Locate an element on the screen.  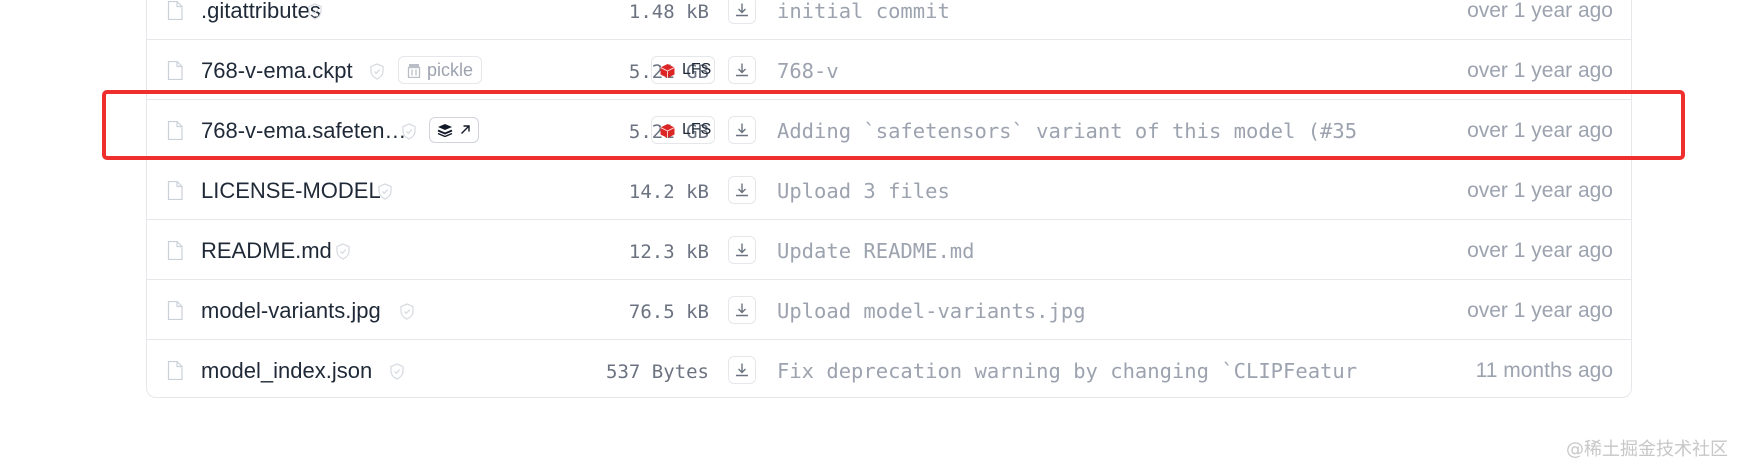
commit-message-link: Update README.md is located at coordinates (1087, 251).